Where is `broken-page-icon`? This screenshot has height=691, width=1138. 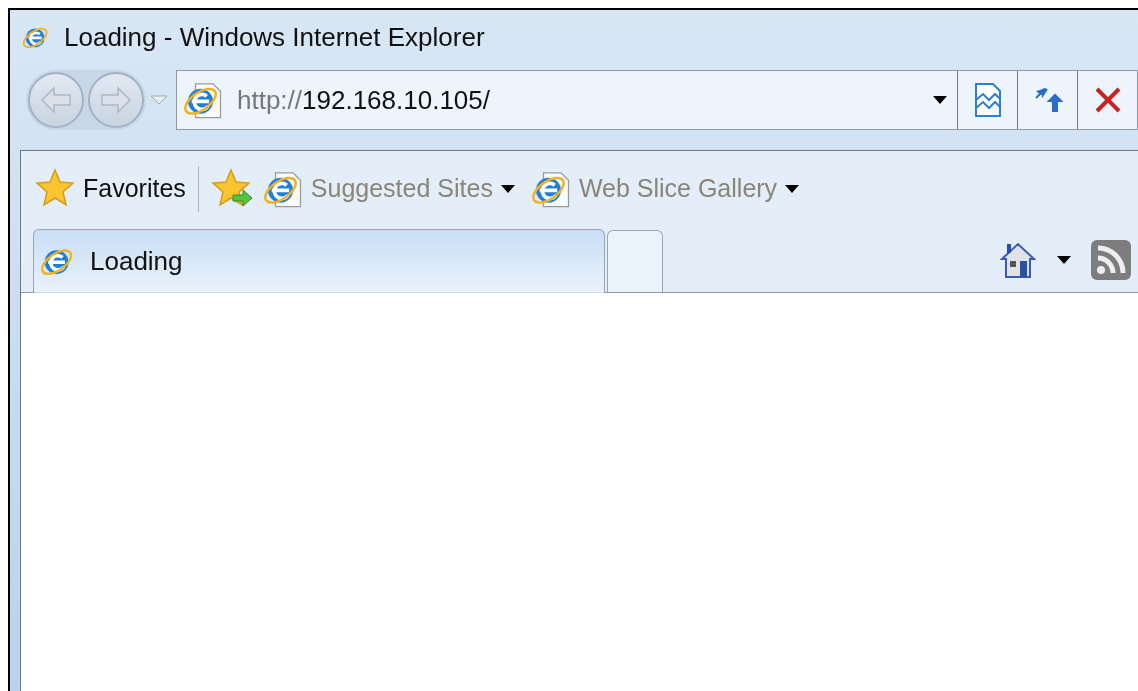 broken-page-icon is located at coordinates (987, 100).